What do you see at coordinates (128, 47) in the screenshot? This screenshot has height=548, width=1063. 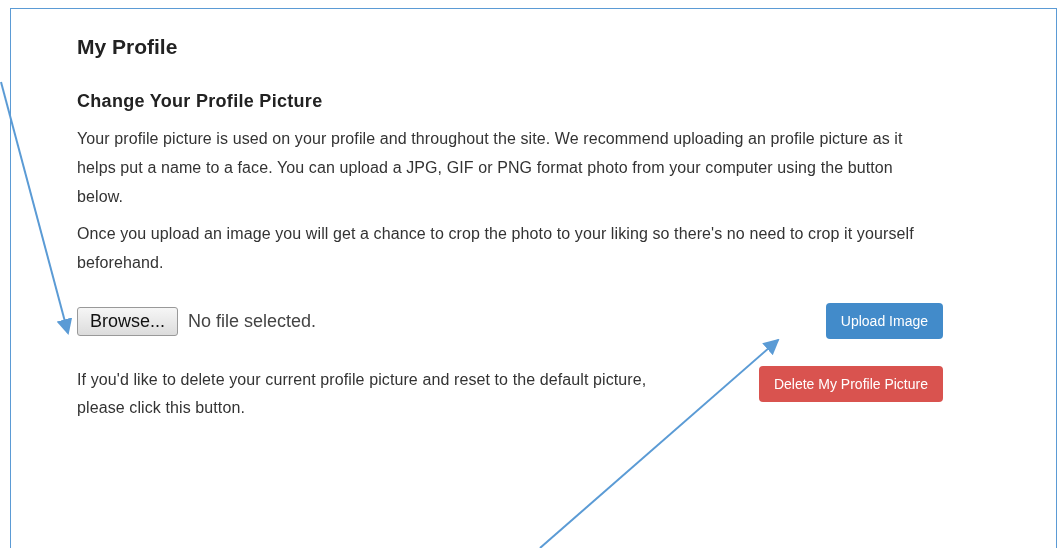 I see `page-title: My Profile` at bounding box center [128, 47].